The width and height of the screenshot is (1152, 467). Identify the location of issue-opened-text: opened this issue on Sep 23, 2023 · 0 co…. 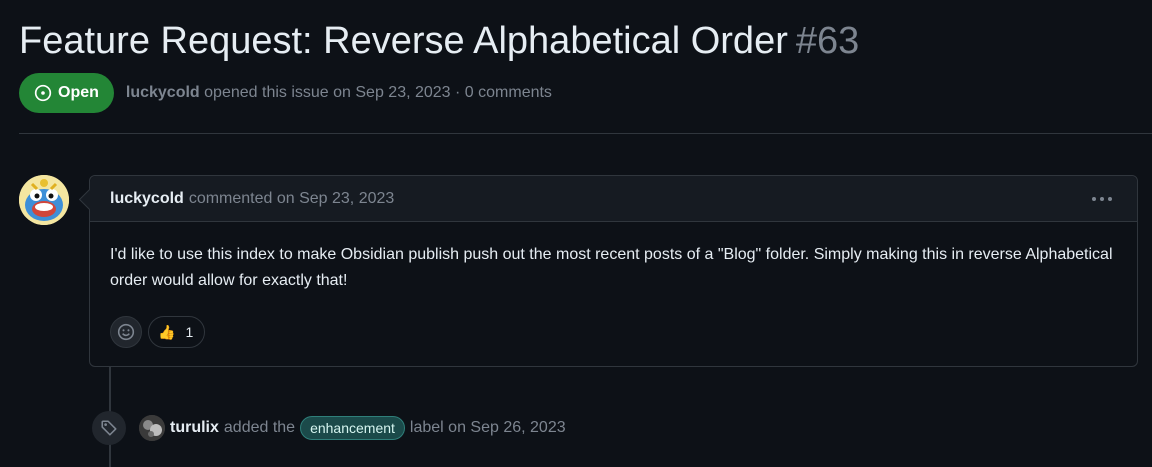
(378, 92).